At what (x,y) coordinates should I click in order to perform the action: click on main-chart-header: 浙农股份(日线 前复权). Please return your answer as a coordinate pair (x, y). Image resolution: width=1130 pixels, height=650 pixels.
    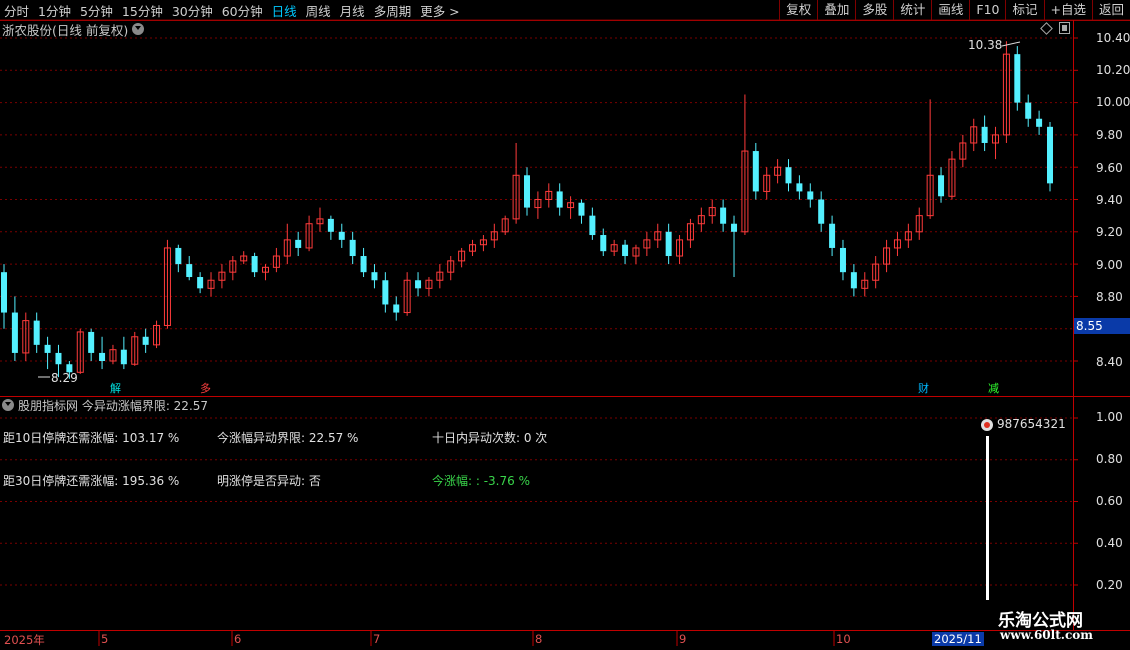
    Looking at the image, I should click on (73, 29).